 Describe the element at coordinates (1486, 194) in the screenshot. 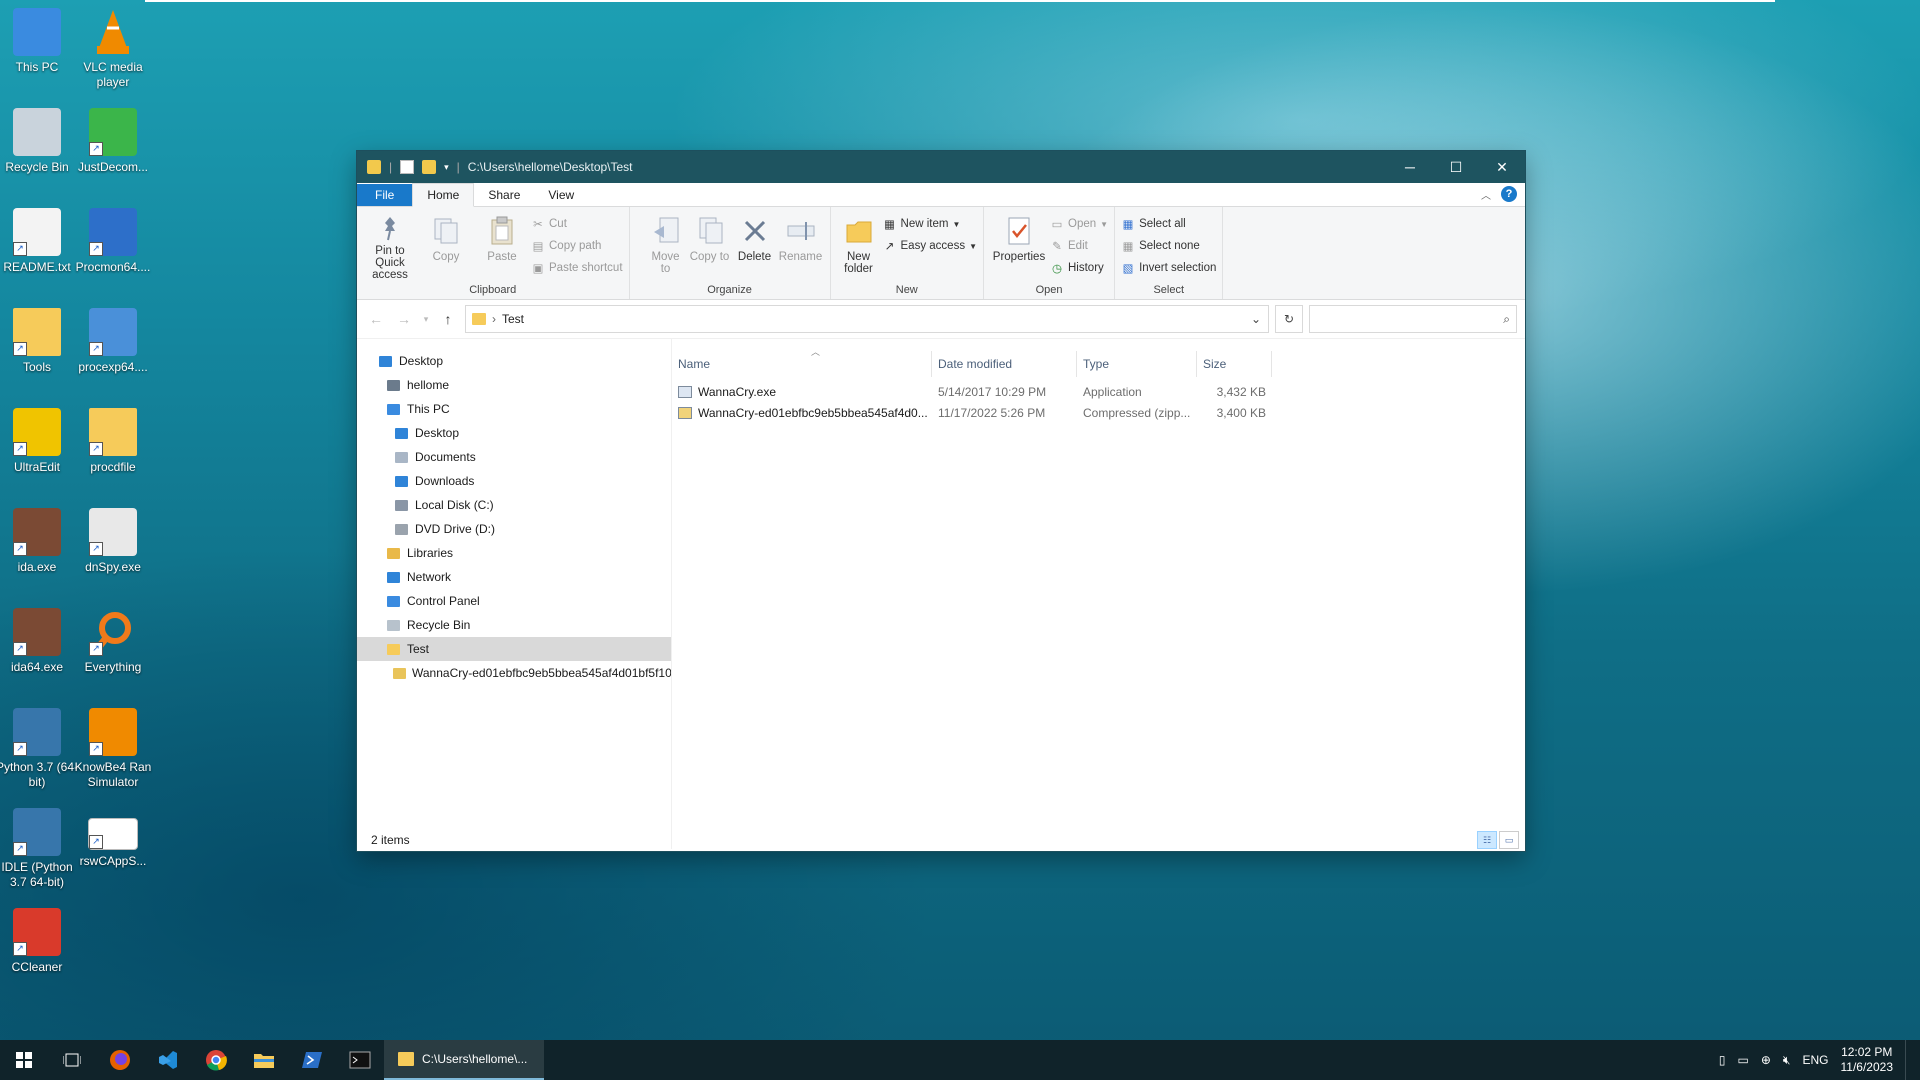

I see `collapse-ribbon-icon: ︿` at that location.